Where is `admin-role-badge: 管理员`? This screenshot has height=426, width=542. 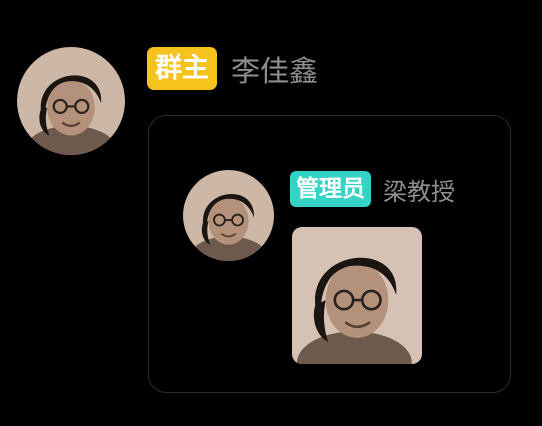 admin-role-badge: 管理员 is located at coordinates (330, 189).